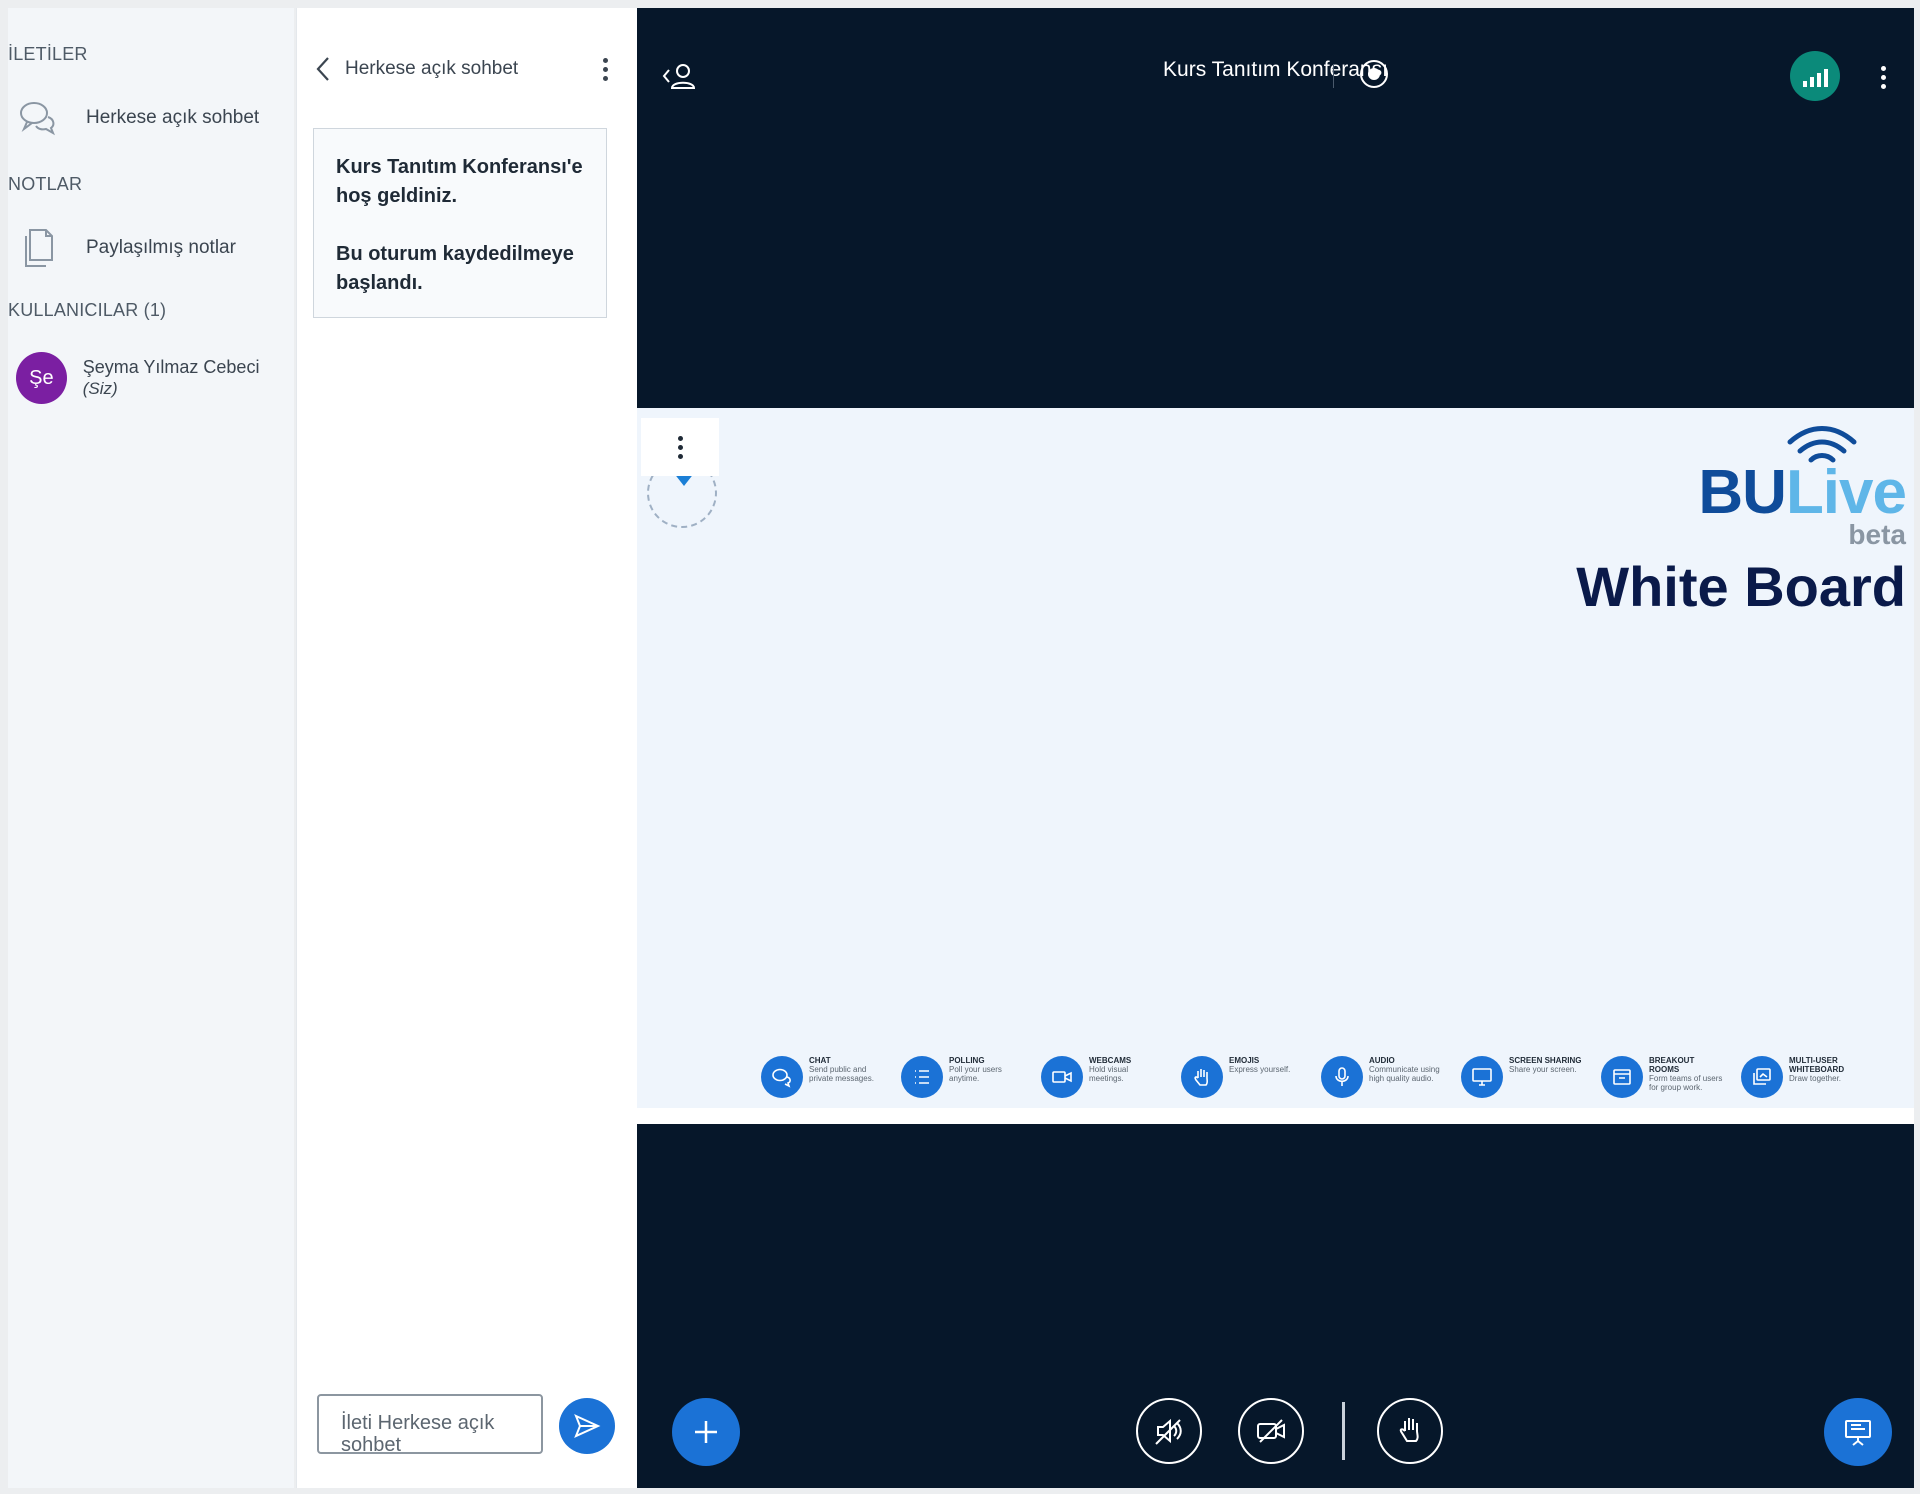 This screenshot has height=1494, width=1920. I want to click on feature-item: SCREEN SHARING Share your screen., so click(1522, 1077).